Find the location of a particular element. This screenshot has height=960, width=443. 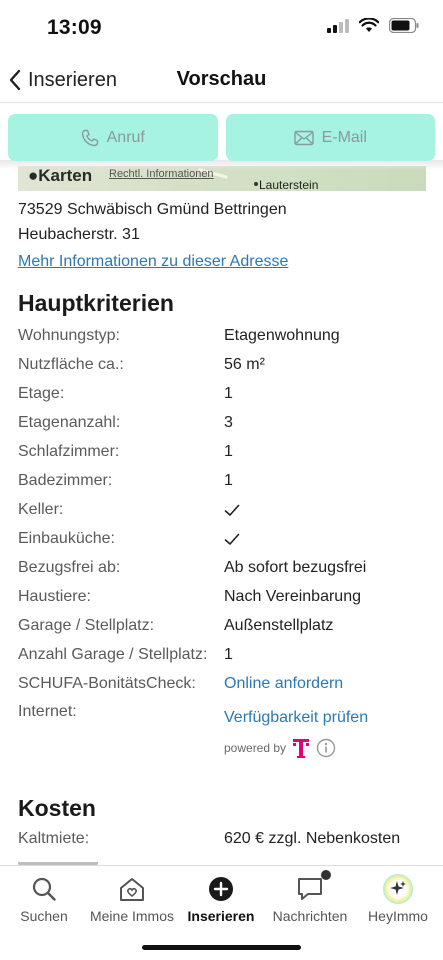

criteria-value: Nach Vereinbarung is located at coordinates (292, 596).